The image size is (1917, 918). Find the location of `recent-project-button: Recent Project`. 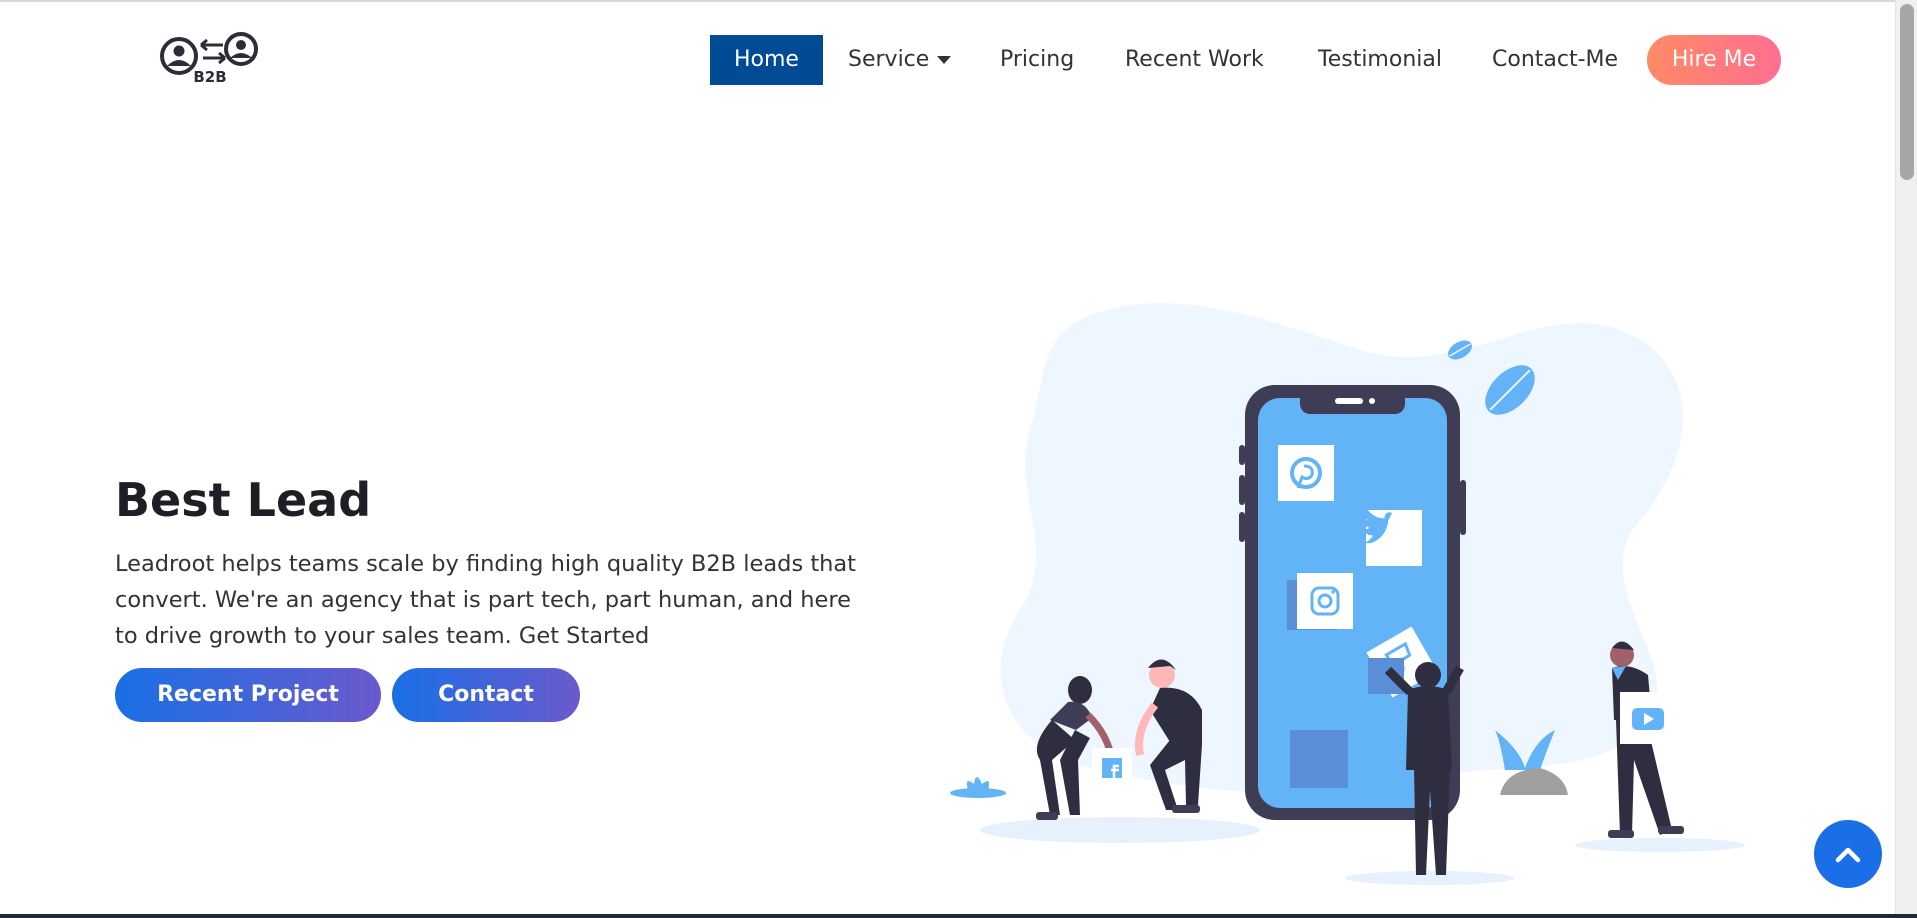

recent-project-button: Recent Project is located at coordinates (248, 695).